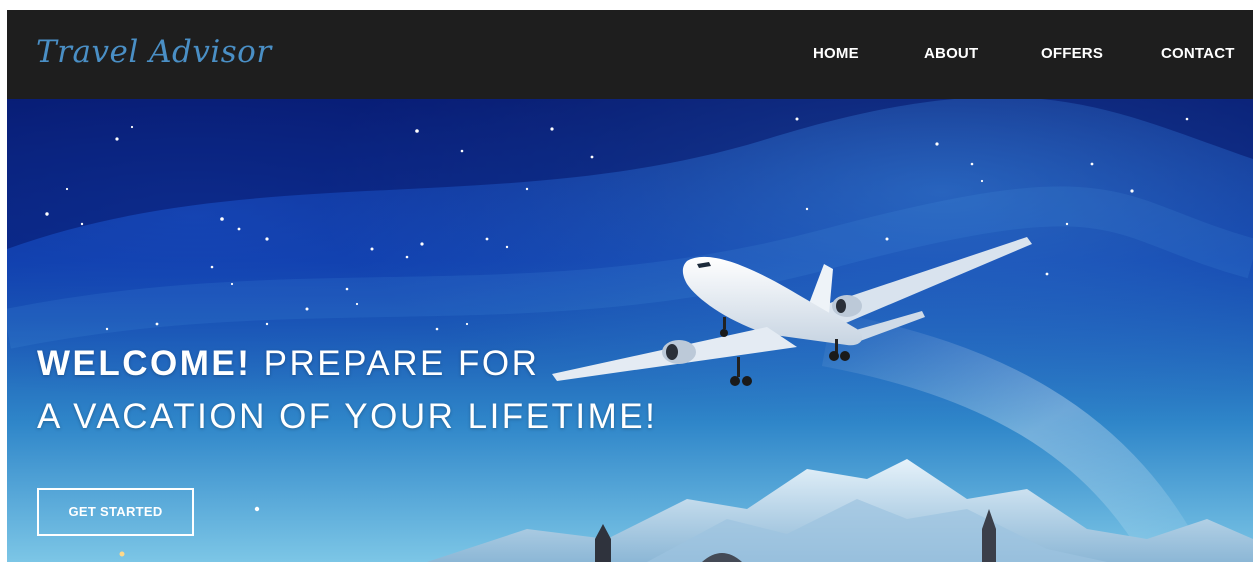 The width and height of the screenshot is (1253, 562). I want to click on hero-headline-emphasis: WELCOME!, so click(144, 363).